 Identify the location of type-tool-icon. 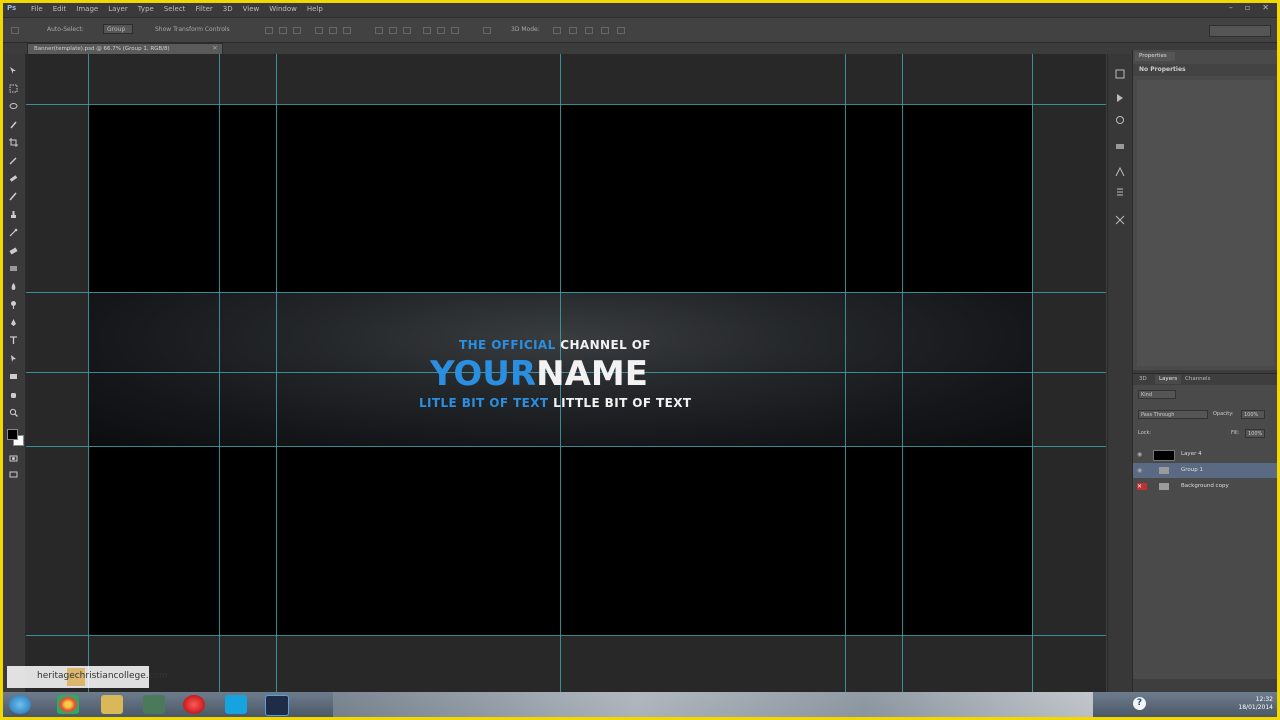
(13, 340).